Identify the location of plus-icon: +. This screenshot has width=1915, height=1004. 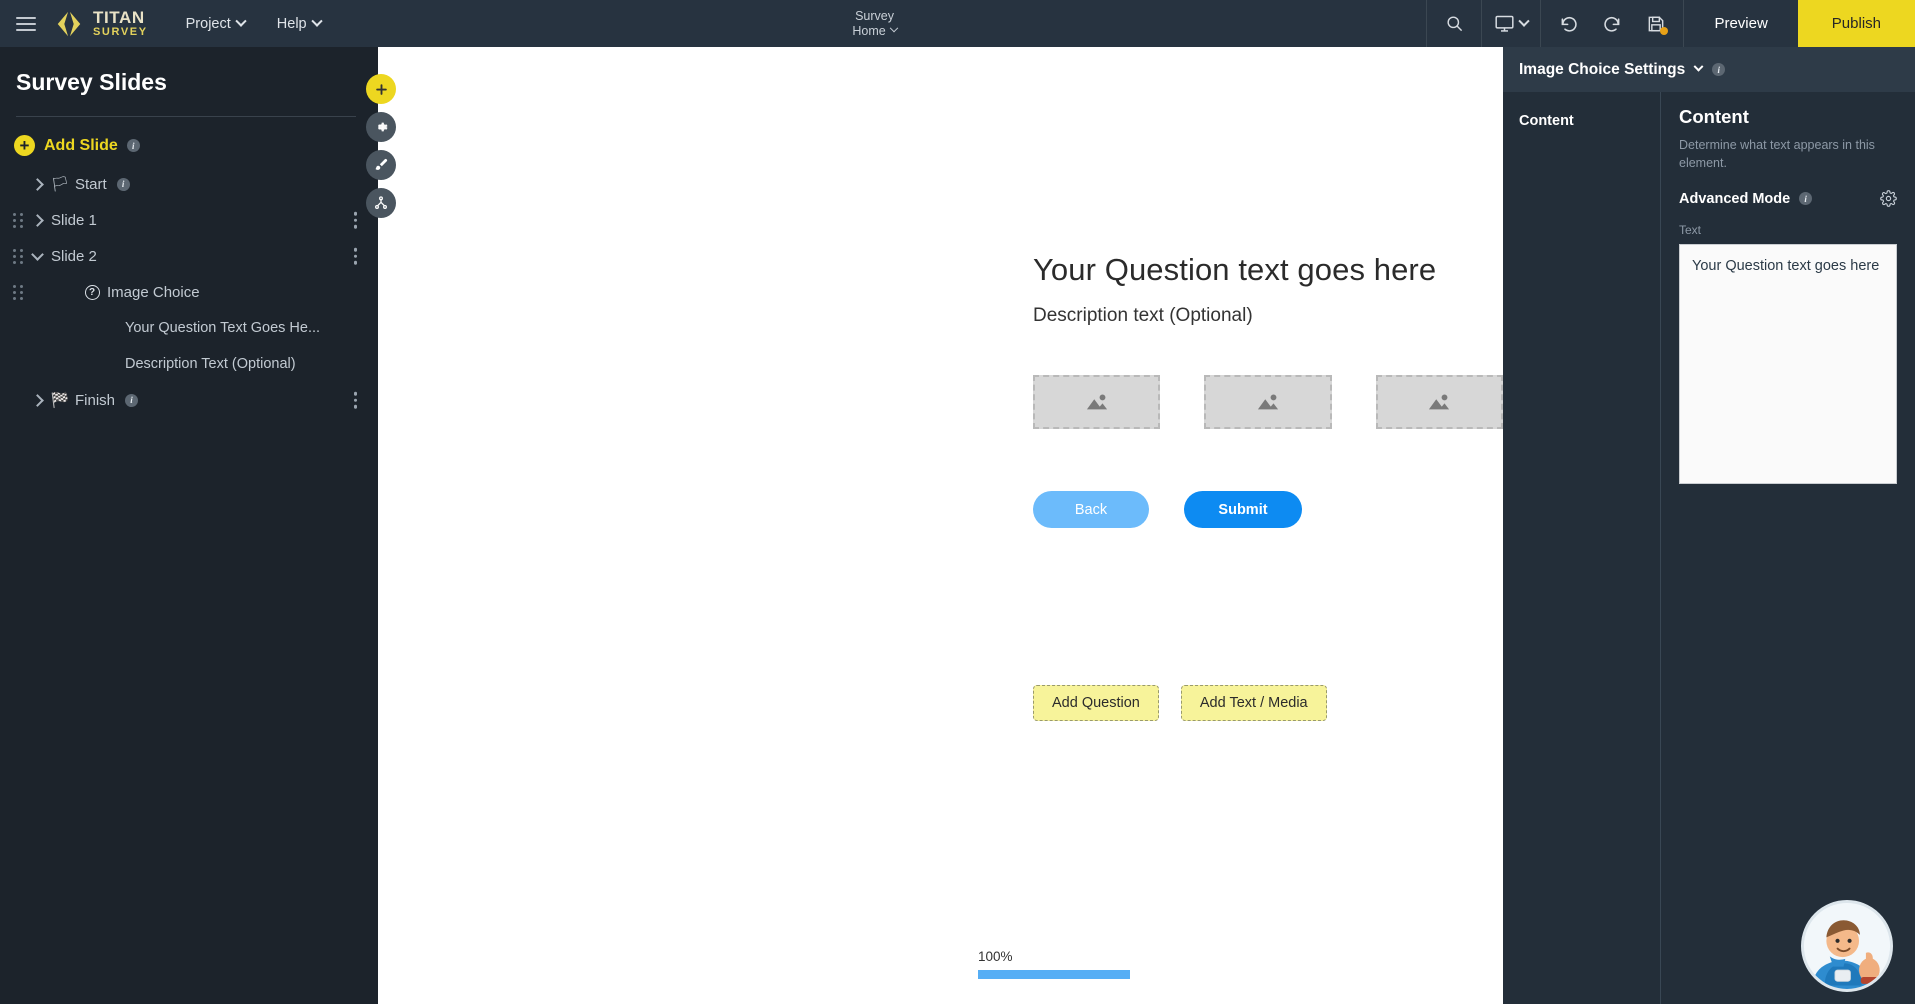
(24, 145).